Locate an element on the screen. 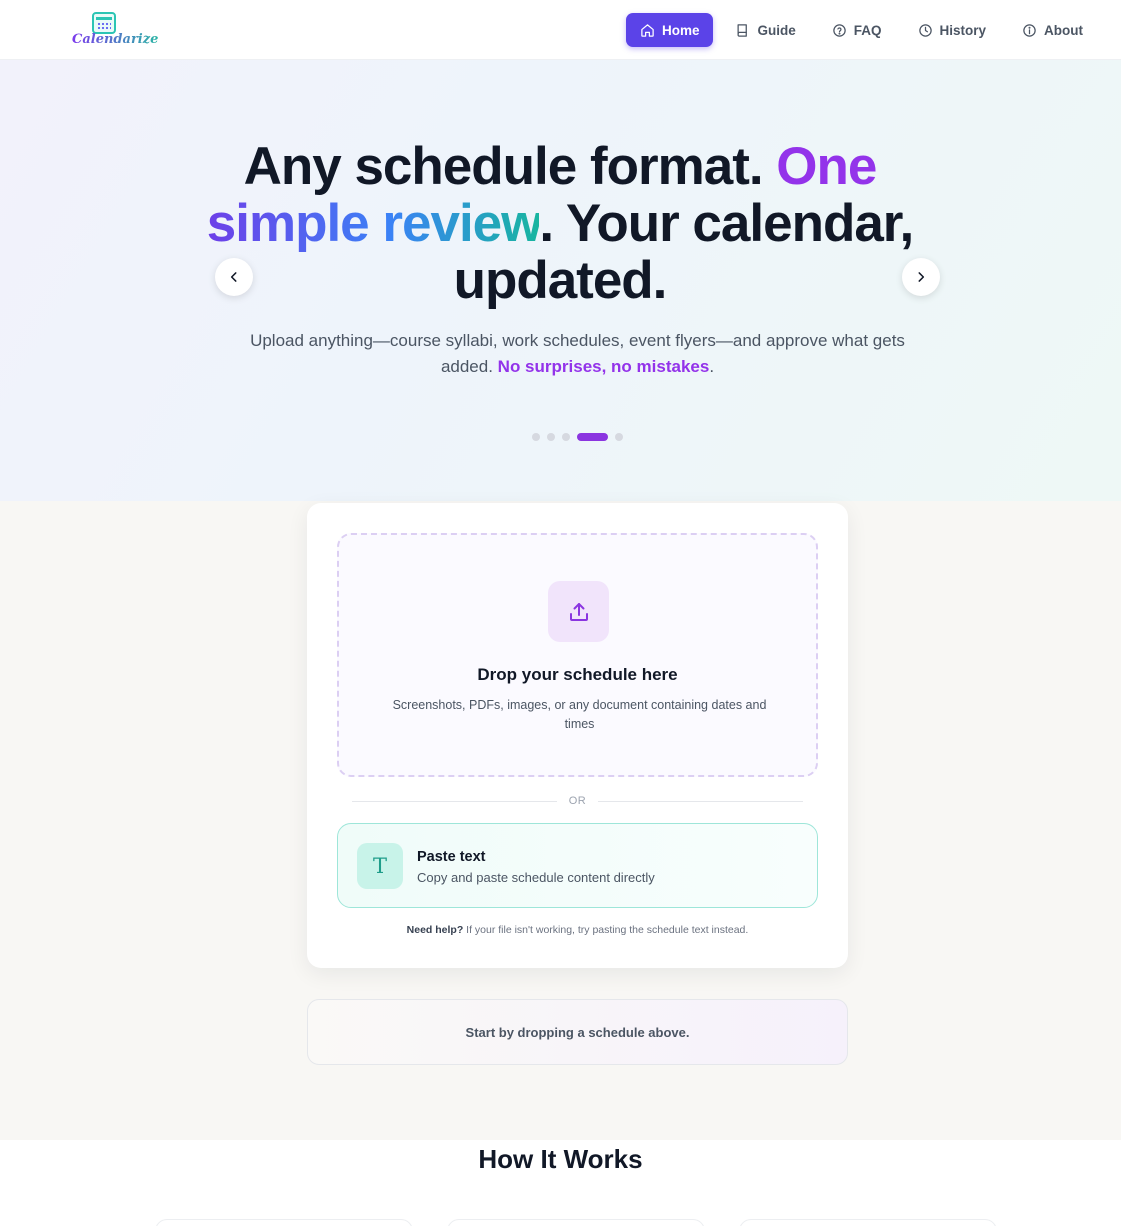 The image size is (1121, 1226). how-it-works-cards is located at coordinates (576, 1222).